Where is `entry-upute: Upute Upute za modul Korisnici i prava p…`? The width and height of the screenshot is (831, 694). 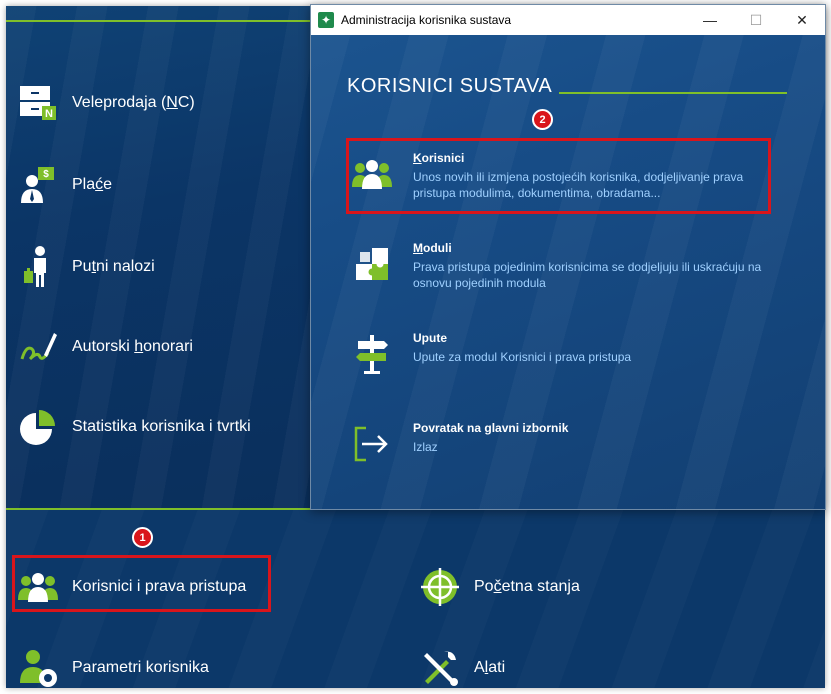
entry-upute: Upute Upute za modul Korisnici i prava p… is located at coordinates (569, 356).